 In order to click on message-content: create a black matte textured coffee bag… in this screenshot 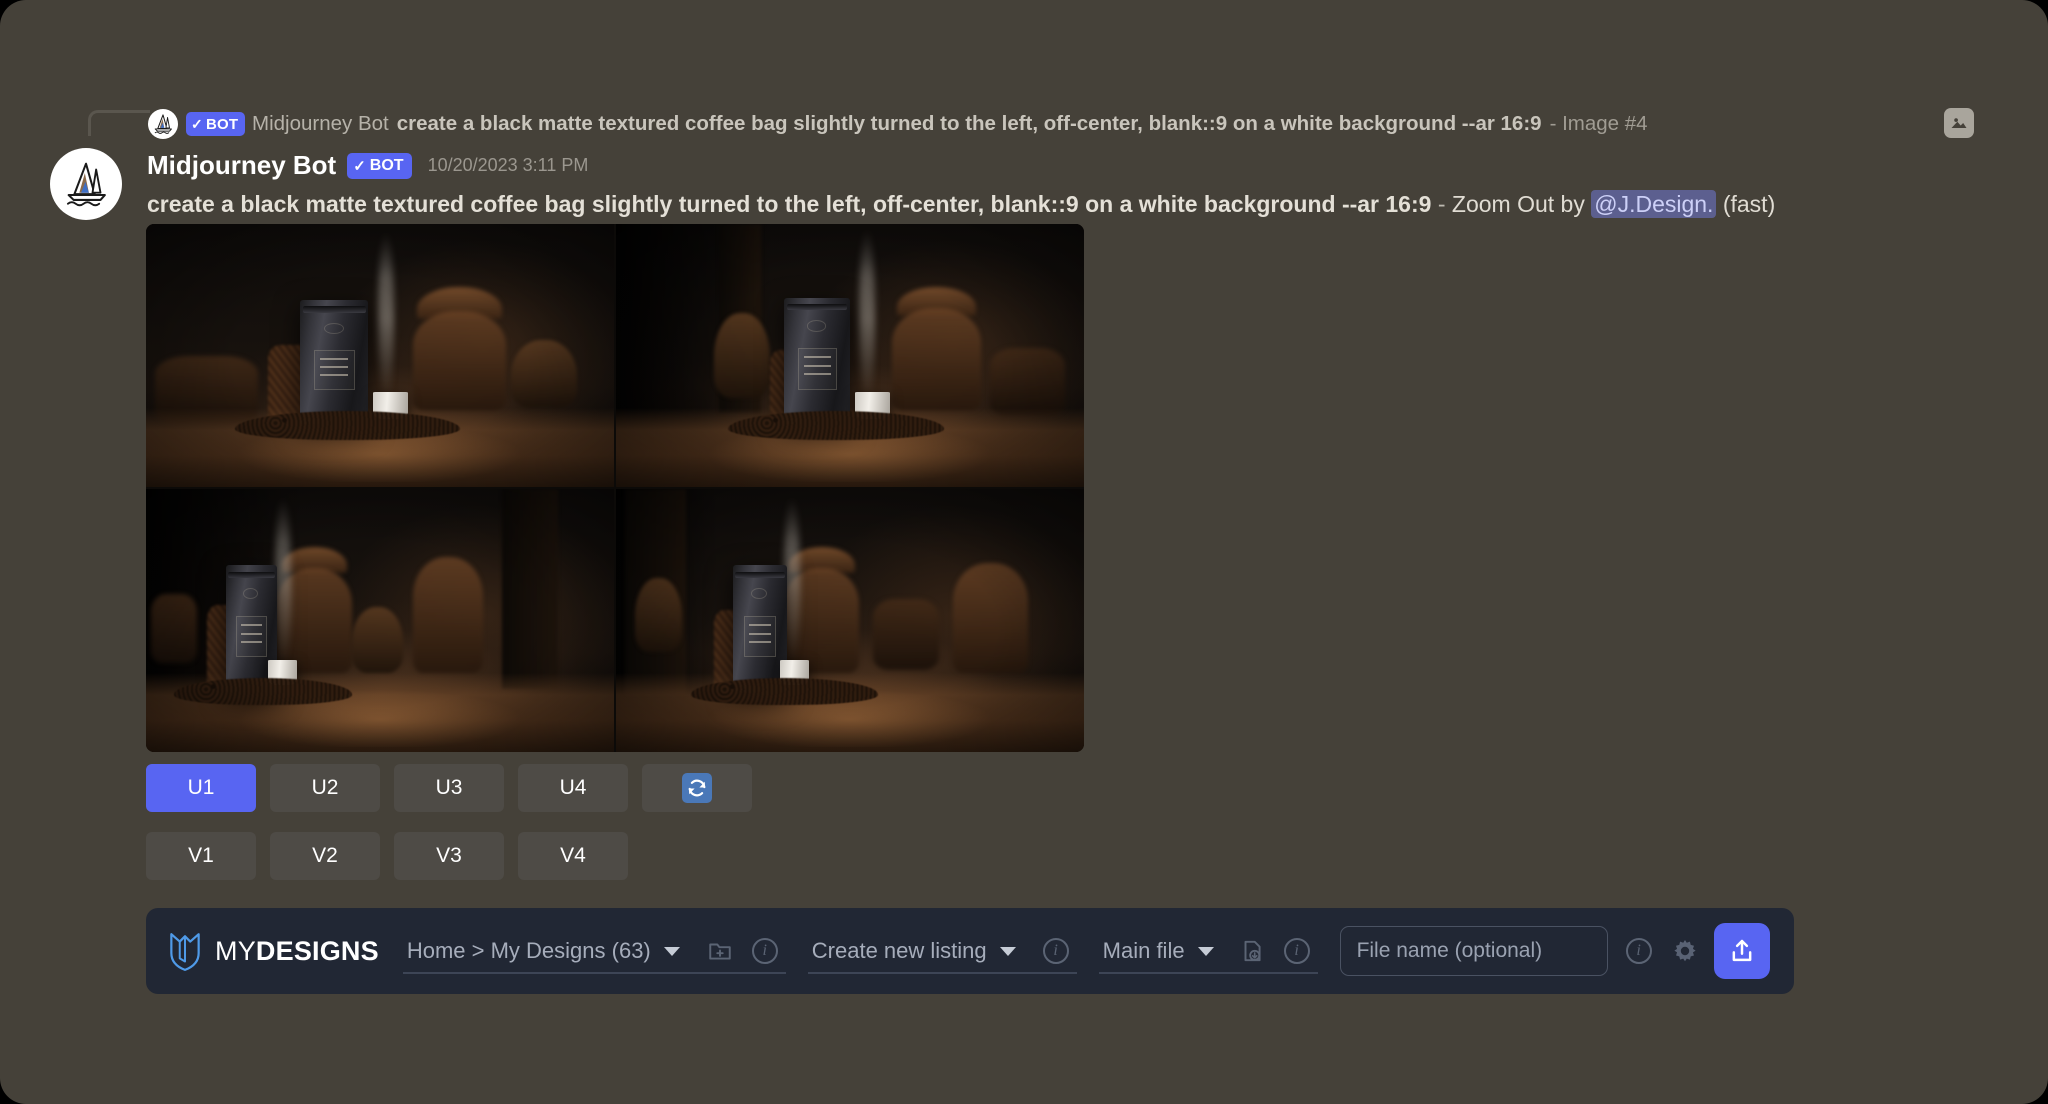, I will do `click(1072, 204)`.